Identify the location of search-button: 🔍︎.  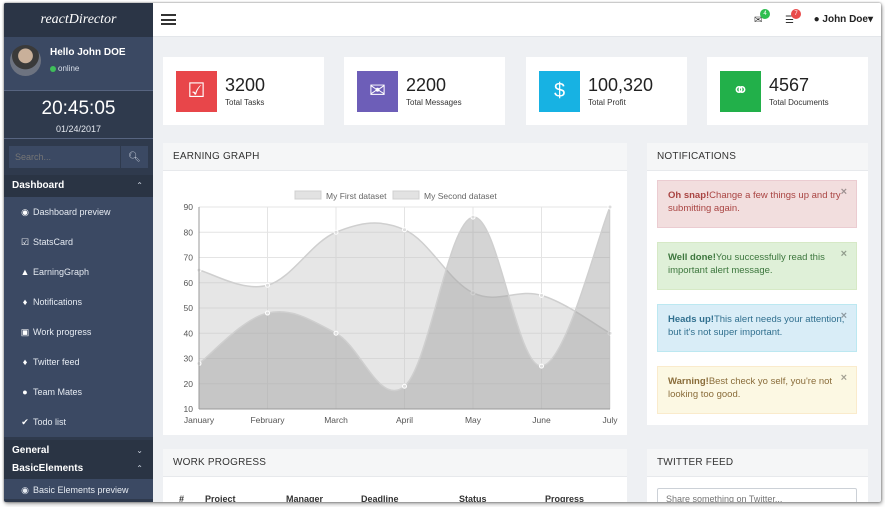
(134, 157).